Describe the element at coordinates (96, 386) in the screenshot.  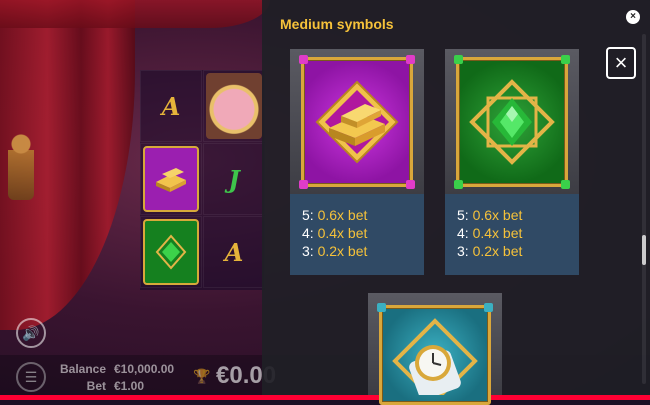
I see `bet-label: Bet` at that location.